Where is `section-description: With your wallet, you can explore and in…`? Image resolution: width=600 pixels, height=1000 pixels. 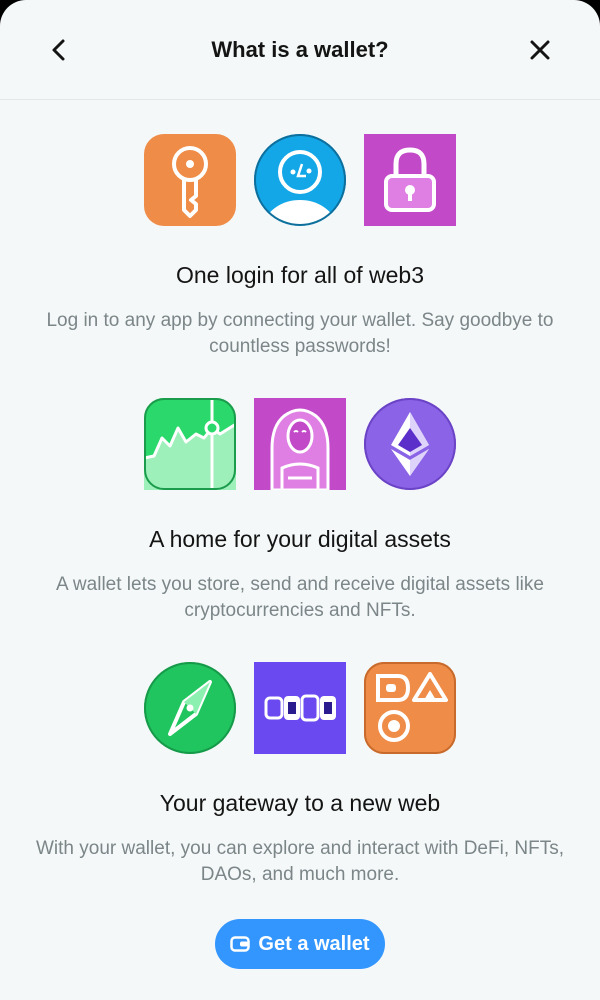
section-description: With your wallet, you can explore and in… is located at coordinates (300, 861).